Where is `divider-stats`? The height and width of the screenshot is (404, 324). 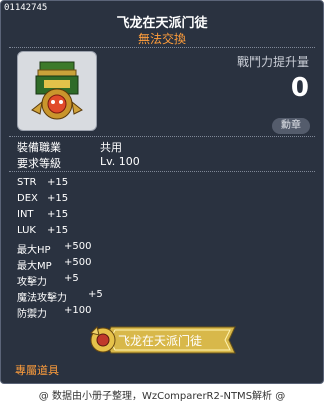
divider-stats is located at coordinates (162, 171).